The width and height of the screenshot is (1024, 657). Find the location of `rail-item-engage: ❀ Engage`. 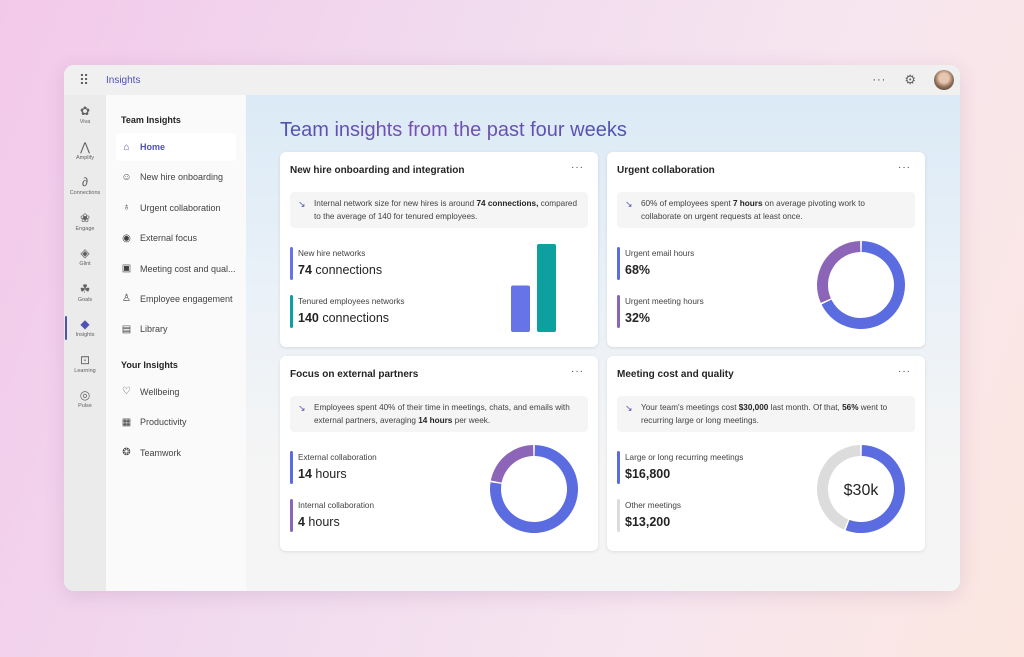

rail-item-engage: ❀ Engage is located at coordinates (85, 222).